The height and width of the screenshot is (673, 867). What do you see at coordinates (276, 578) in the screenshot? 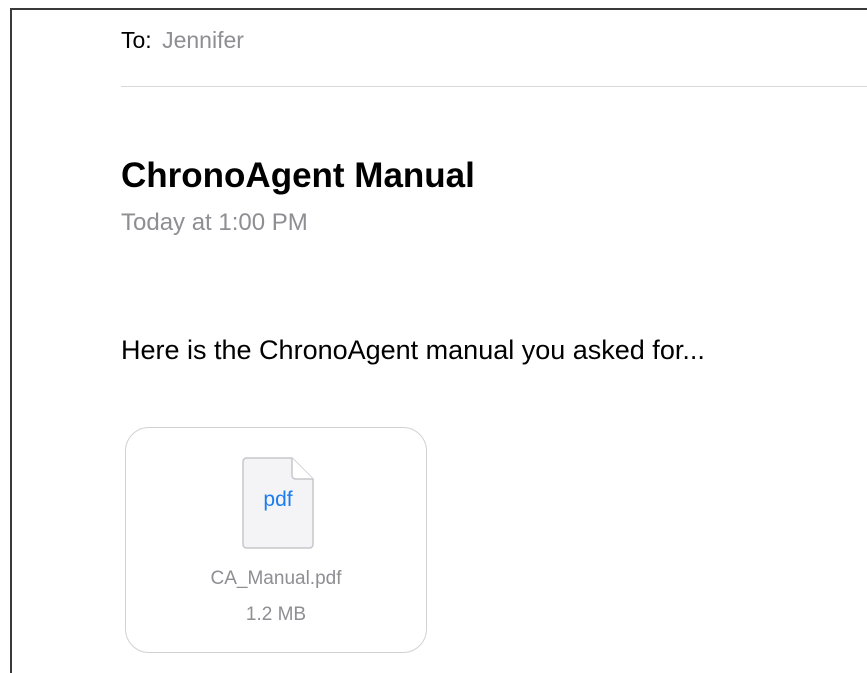
I see `attachment-file-name: CA_Manual.pdf` at bounding box center [276, 578].